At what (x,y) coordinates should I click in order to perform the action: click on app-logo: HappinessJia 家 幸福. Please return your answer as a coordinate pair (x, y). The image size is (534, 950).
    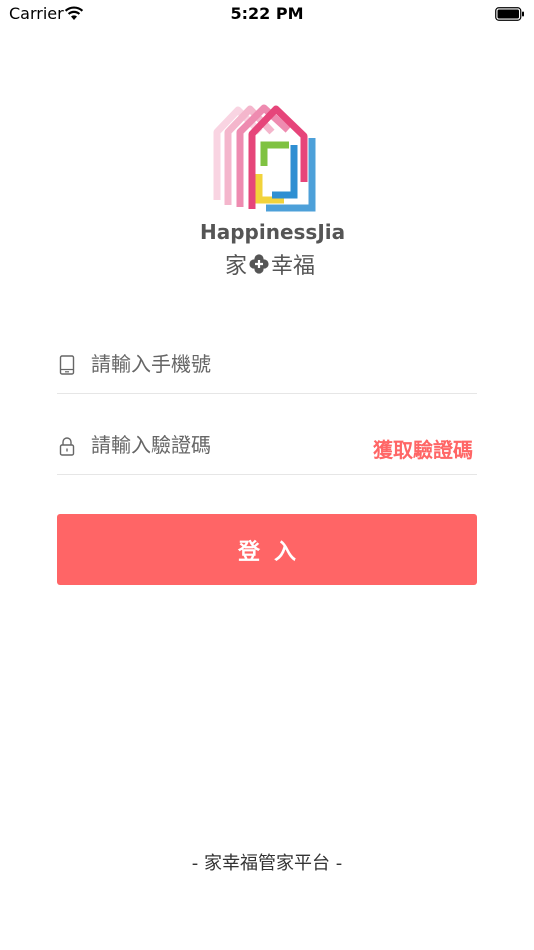
    Looking at the image, I should click on (273, 190).